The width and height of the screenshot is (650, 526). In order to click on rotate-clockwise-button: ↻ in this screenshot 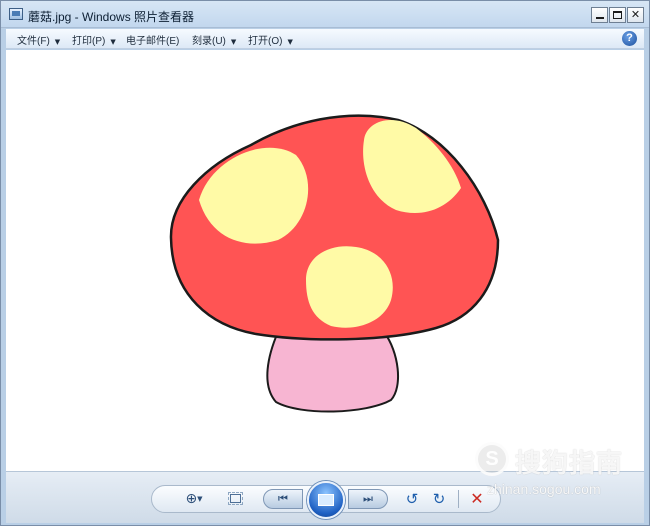, I will do `click(439, 499)`.